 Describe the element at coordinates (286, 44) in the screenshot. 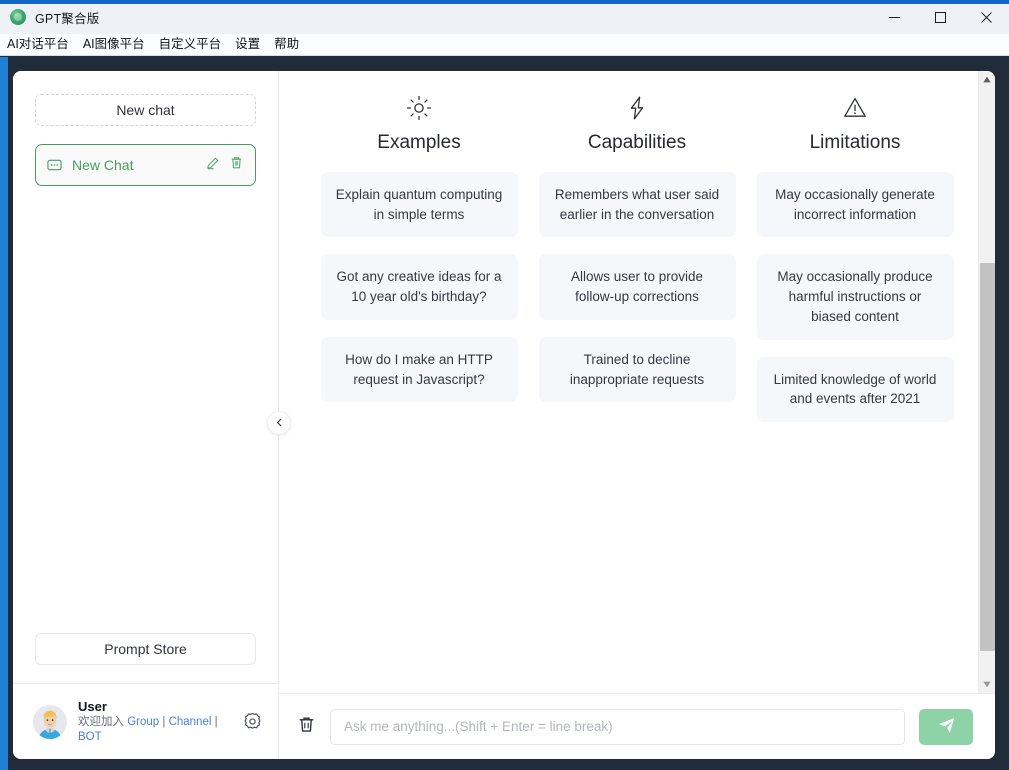

I see `menu-item-help: 帮助` at that location.